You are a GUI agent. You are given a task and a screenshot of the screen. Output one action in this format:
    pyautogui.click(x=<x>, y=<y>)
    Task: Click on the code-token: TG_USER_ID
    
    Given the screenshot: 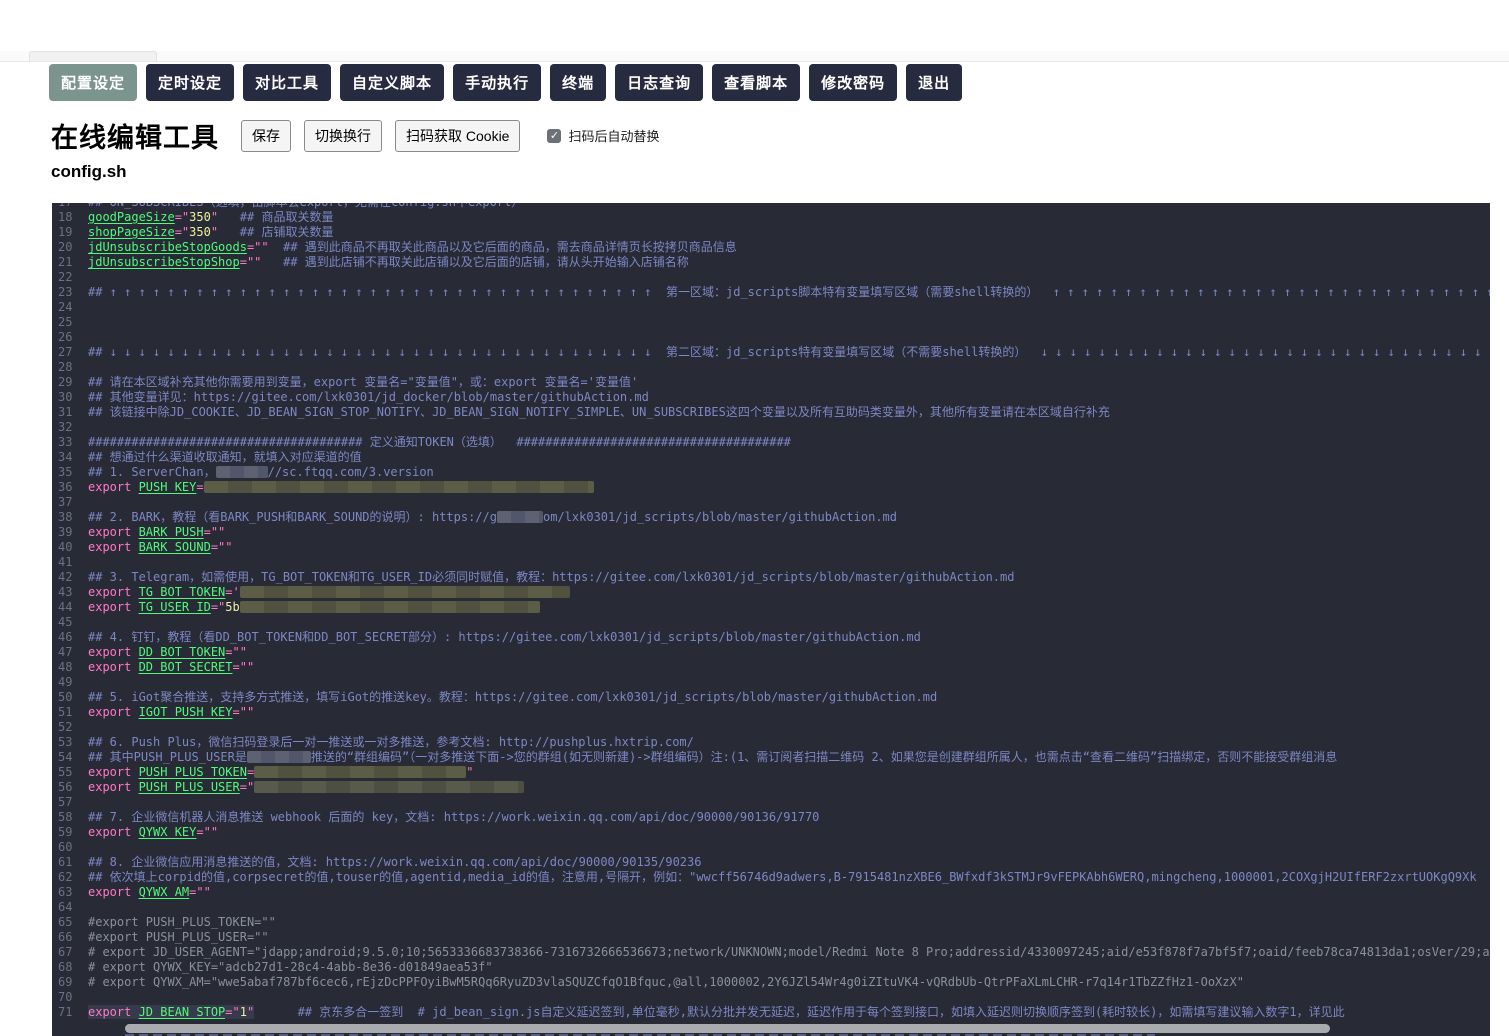 What is the action you would take?
    pyautogui.click(x=174, y=607)
    